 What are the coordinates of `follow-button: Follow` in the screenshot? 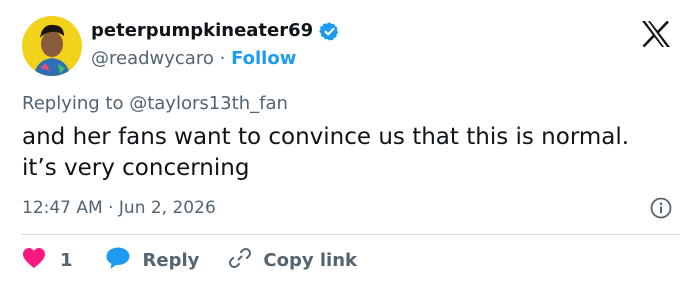 It's located at (263, 58).